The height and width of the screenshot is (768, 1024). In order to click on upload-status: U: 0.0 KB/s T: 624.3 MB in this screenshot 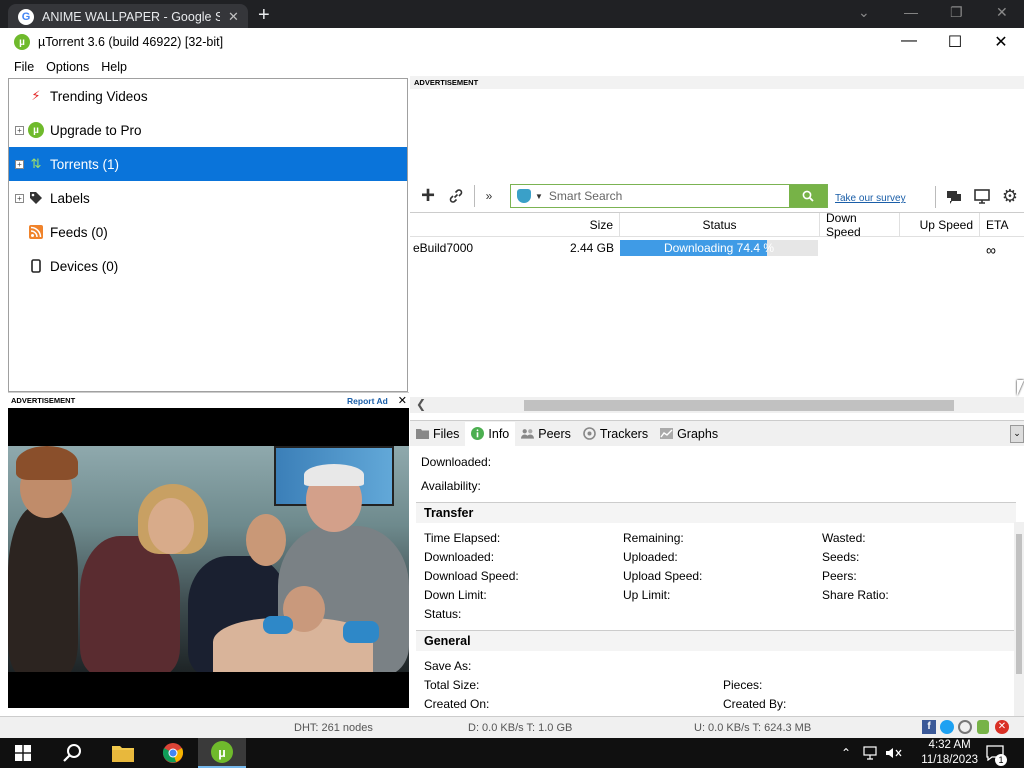, I will do `click(752, 728)`.